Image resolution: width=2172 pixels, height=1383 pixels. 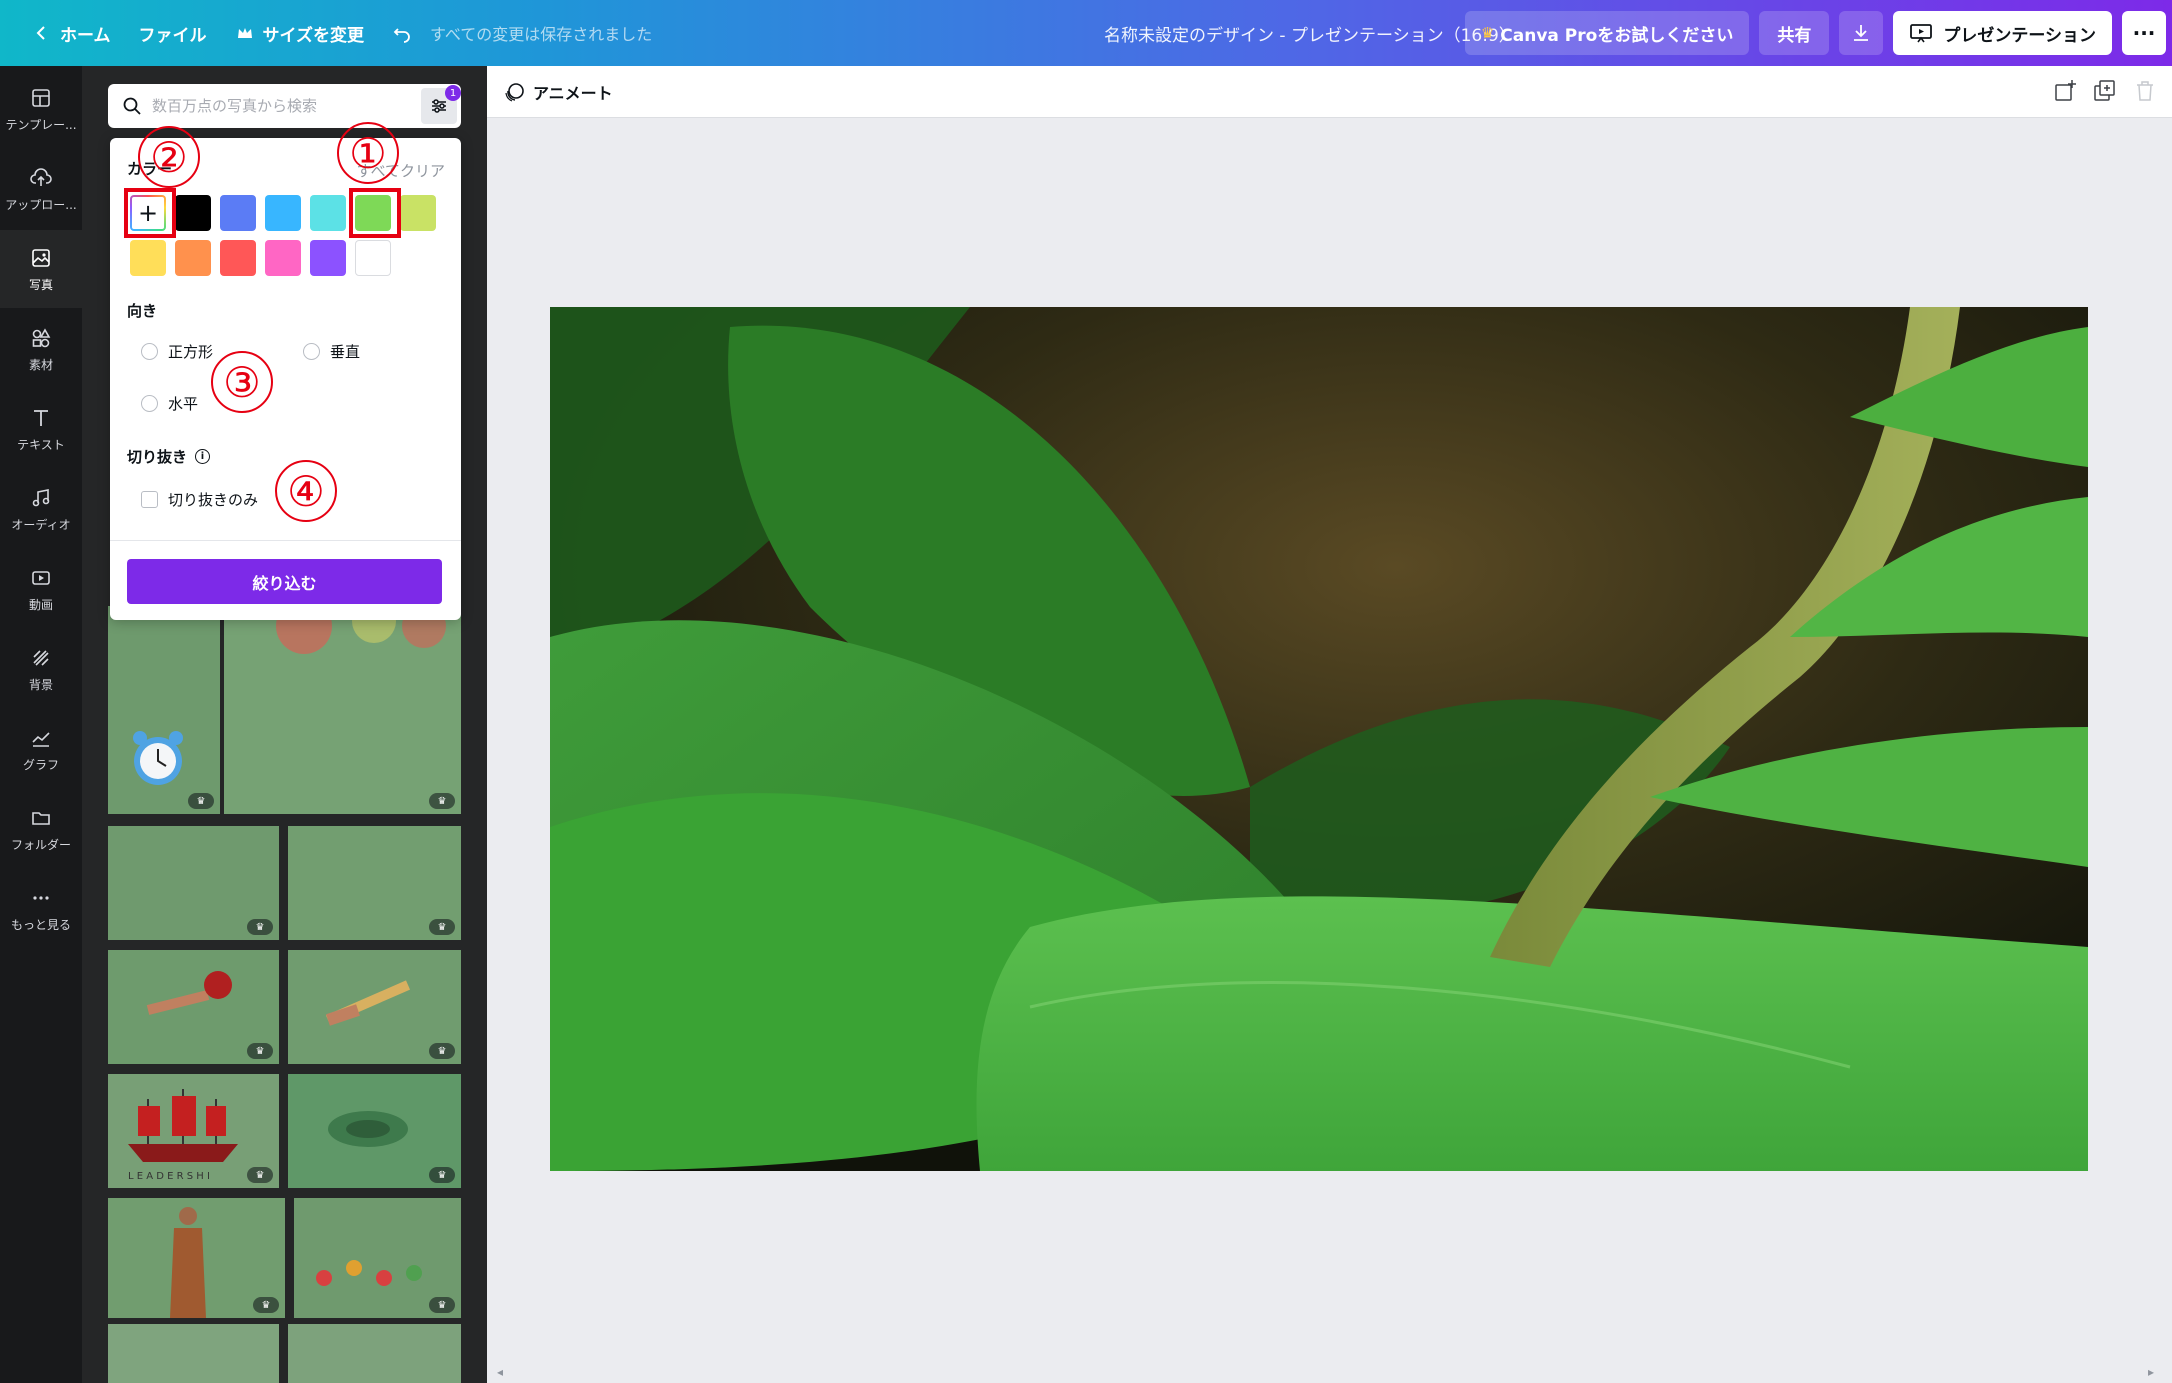 I want to click on color-swatch-red, so click(x=238, y=258).